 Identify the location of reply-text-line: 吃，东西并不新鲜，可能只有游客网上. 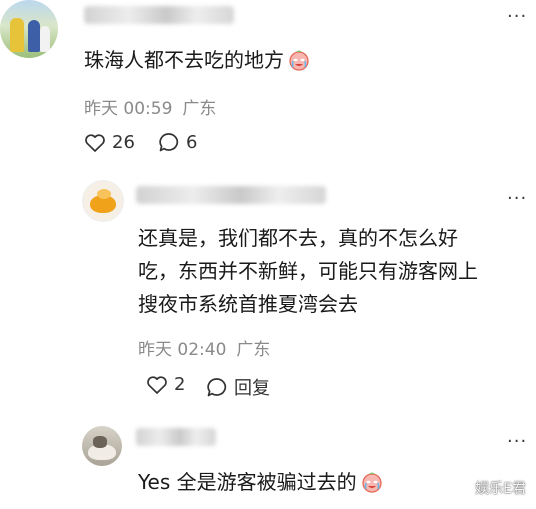
(308, 271).